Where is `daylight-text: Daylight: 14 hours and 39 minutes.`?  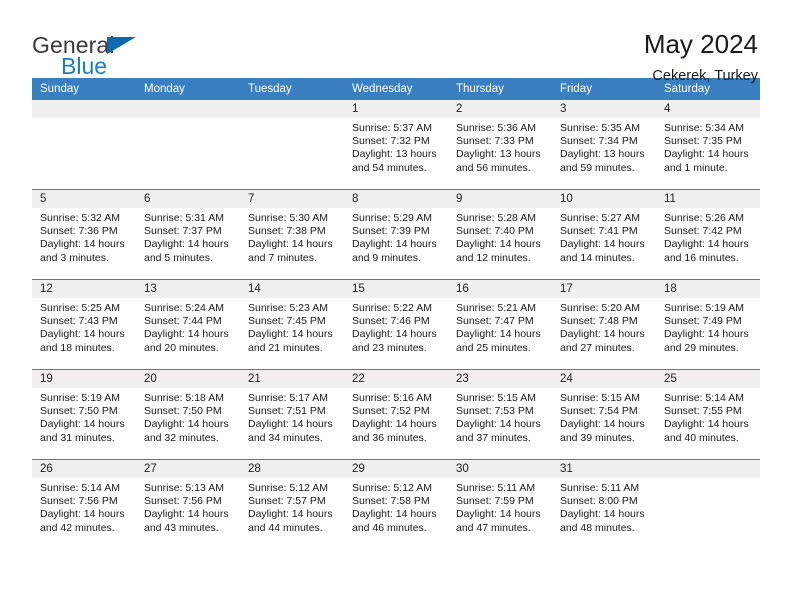
daylight-text: Daylight: 14 hours and 39 minutes. is located at coordinates (602, 431).